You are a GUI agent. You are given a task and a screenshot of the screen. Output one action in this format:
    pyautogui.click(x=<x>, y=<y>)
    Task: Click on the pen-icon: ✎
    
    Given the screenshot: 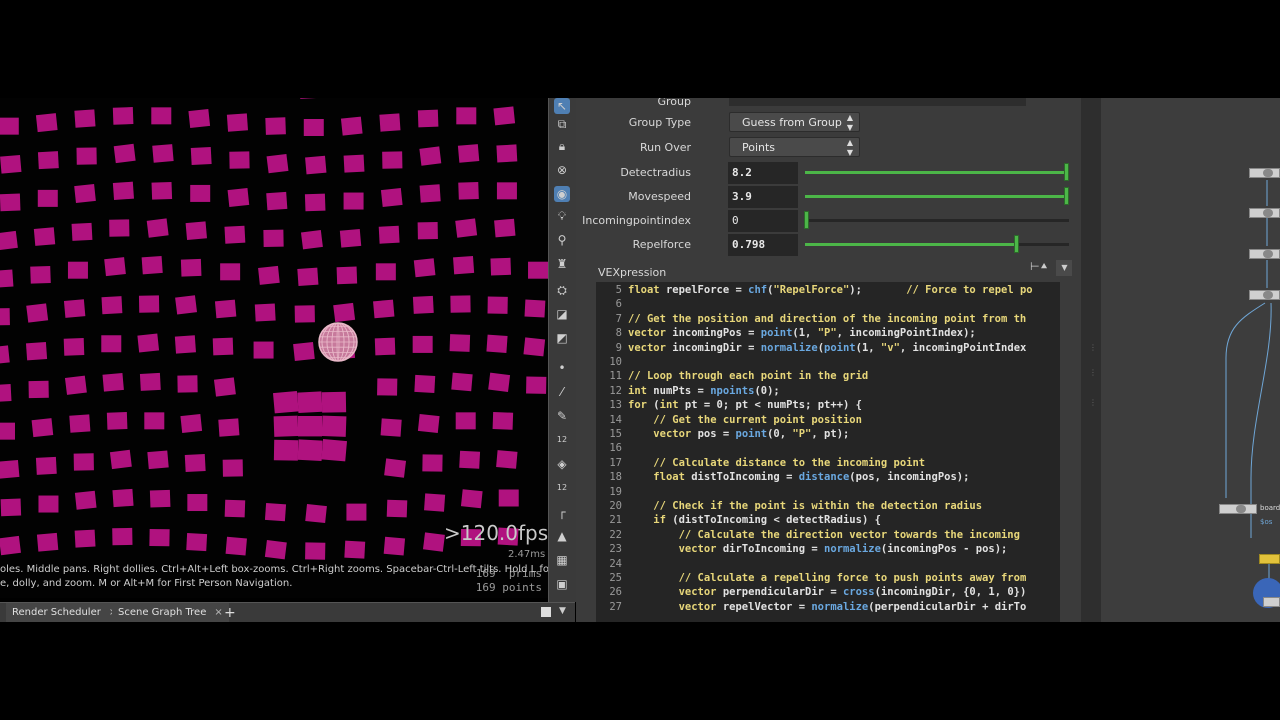 What is the action you would take?
    pyautogui.click(x=562, y=416)
    